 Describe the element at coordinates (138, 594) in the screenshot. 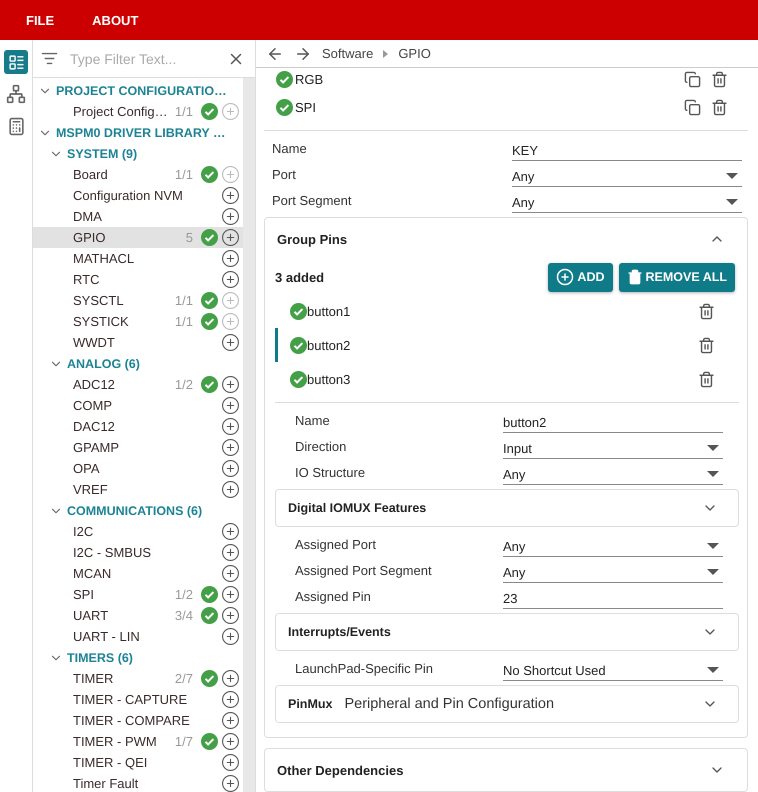

I see `tree-item: SPI 1/2` at that location.